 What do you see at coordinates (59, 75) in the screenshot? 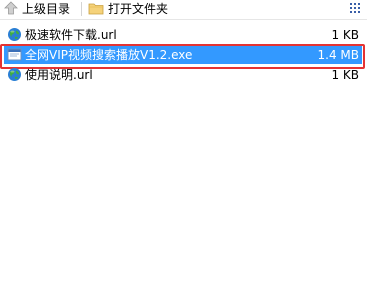
I see `file-name: 使用说明.url` at bounding box center [59, 75].